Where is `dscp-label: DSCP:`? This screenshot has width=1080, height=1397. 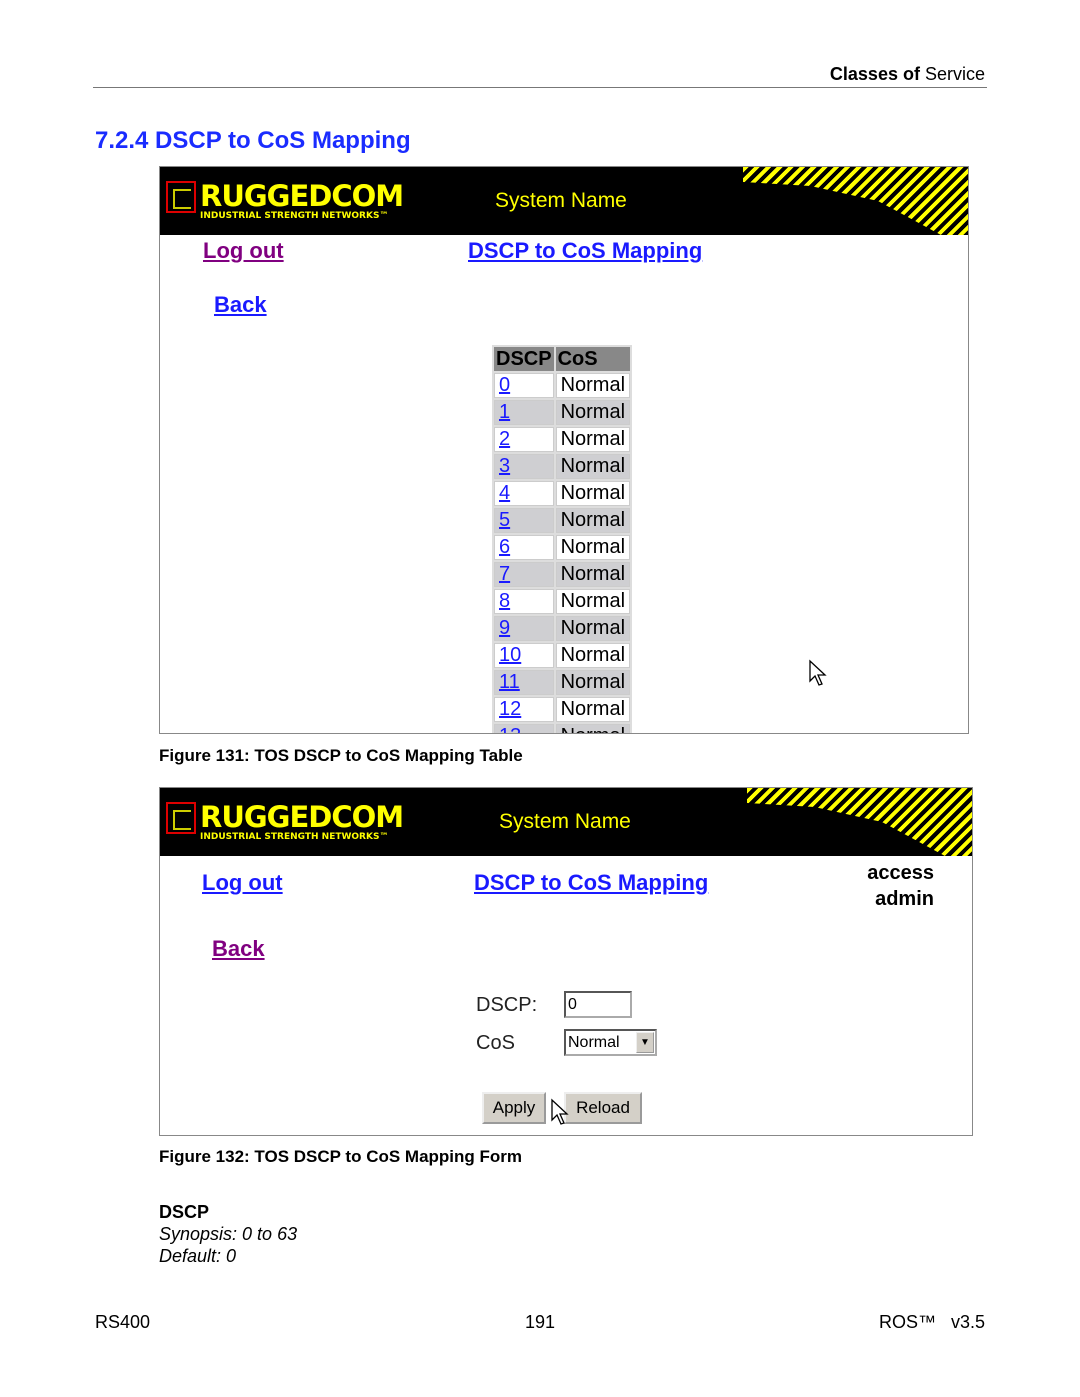 dscp-label: DSCP: is located at coordinates (507, 1005).